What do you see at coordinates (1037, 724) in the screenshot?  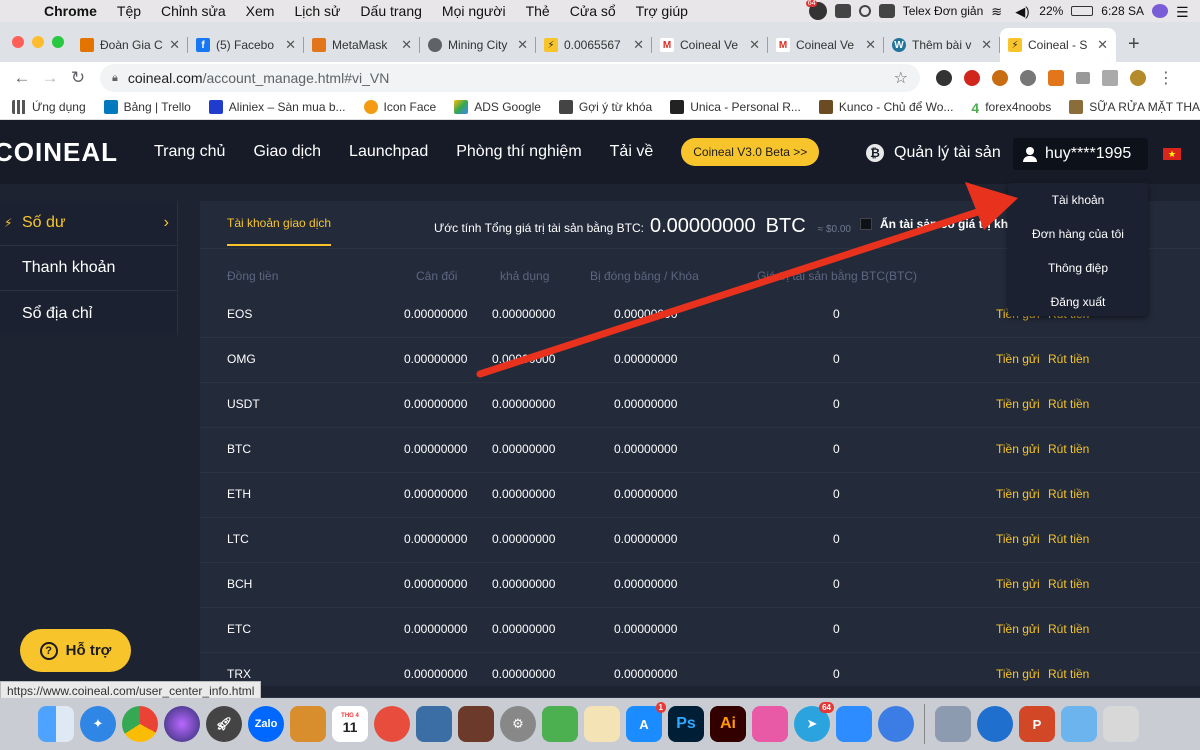 I see `powerpoint-icon: P` at bounding box center [1037, 724].